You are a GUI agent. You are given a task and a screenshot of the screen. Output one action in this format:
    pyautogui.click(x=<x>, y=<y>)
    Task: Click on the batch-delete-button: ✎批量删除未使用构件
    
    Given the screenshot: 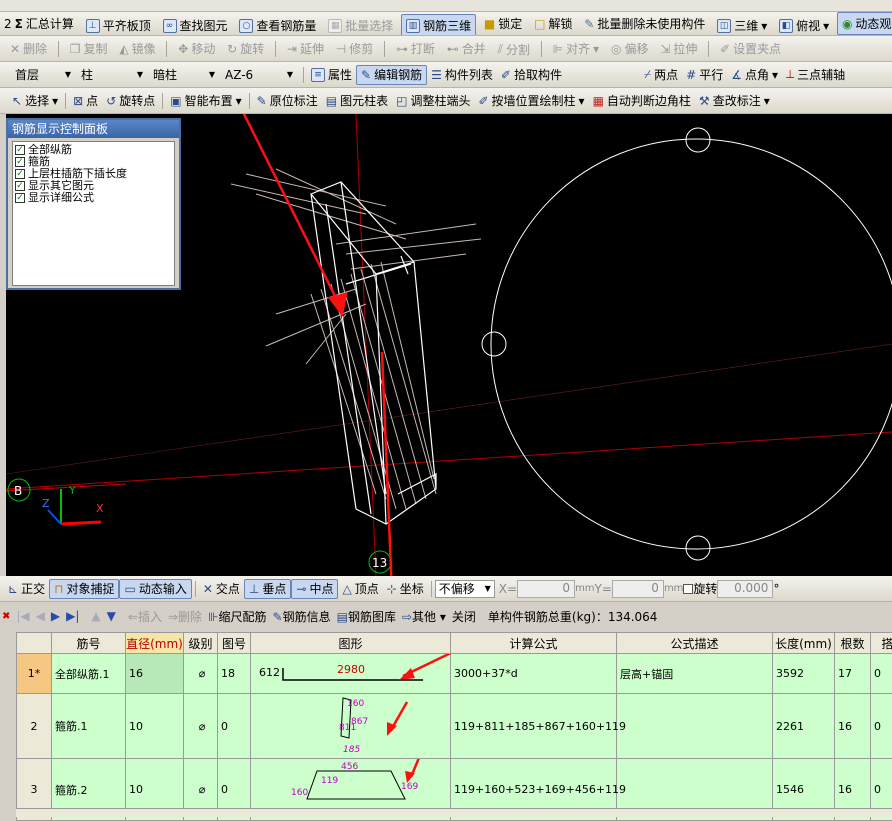 What is the action you would take?
    pyautogui.click(x=644, y=23)
    